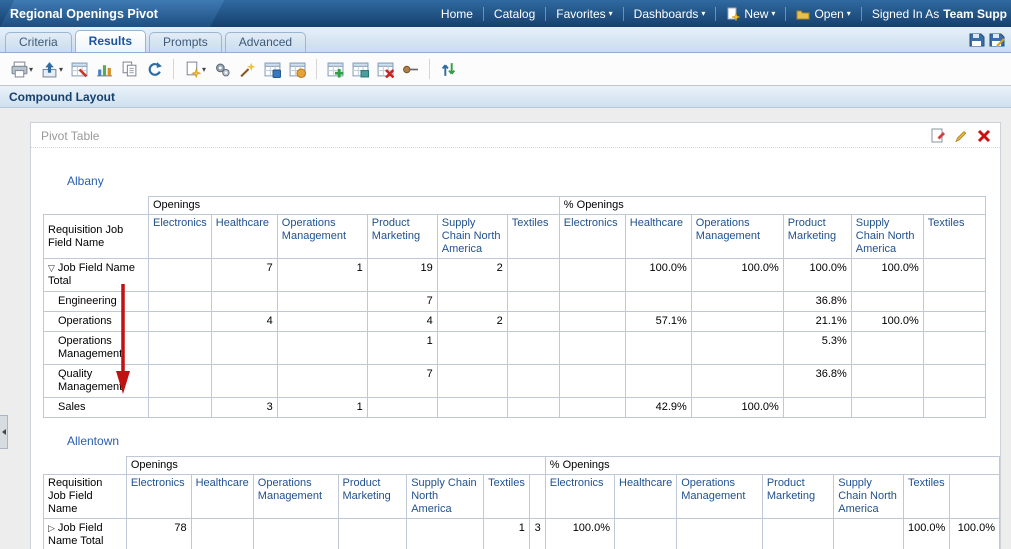  Describe the element at coordinates (62, 97) in the screenshot. I see `compound-layout-title: Compound Layout` at that location.